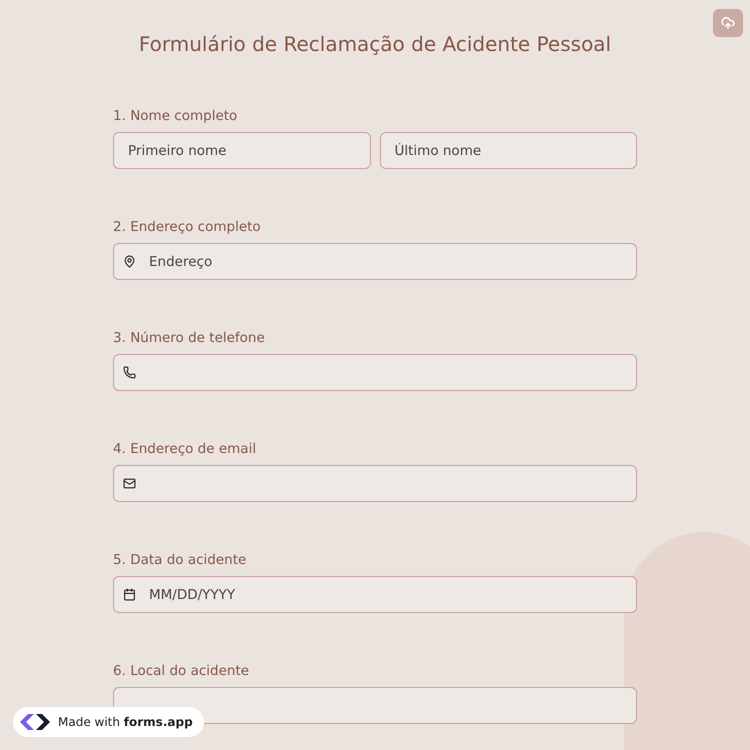 This screenshot has height=750, width=750. Describe the element at coordinates (241, 150) in the screenshot. I see `input-field: Primeiro nome` at that location.